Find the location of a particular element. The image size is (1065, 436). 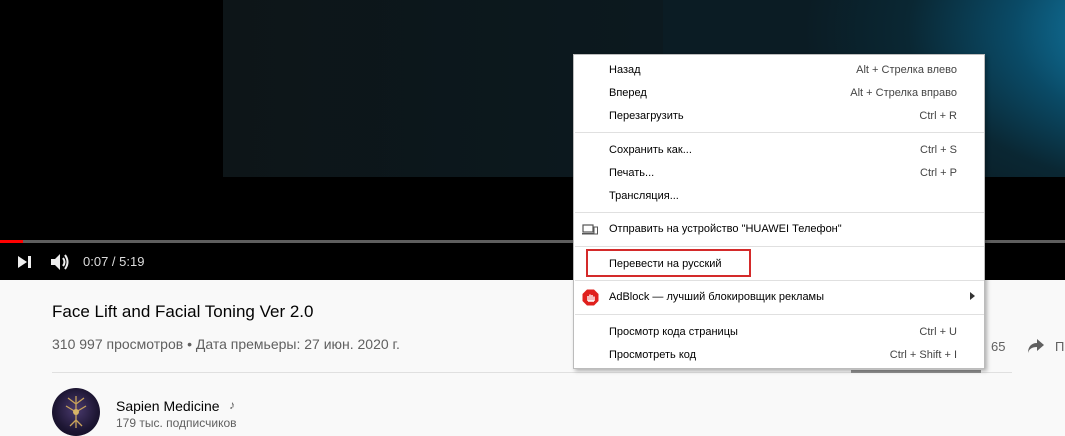

menu-item-label: Просмотреть код is located at coordinates (653, 355).